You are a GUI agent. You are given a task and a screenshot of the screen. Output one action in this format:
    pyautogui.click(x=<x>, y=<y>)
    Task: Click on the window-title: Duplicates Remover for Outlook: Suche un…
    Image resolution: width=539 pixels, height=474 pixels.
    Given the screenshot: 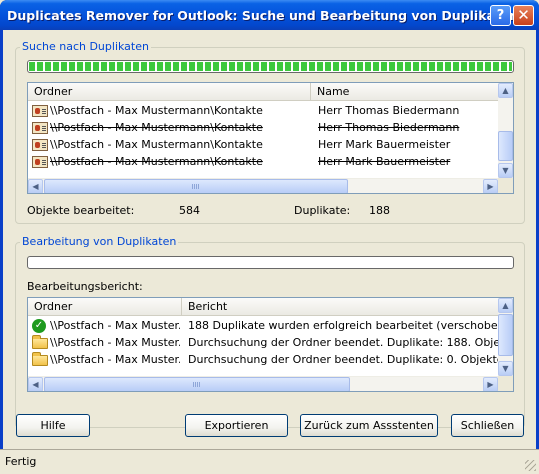 What is the action you would take?
    pyautogui.click(x=270, y=15)
    